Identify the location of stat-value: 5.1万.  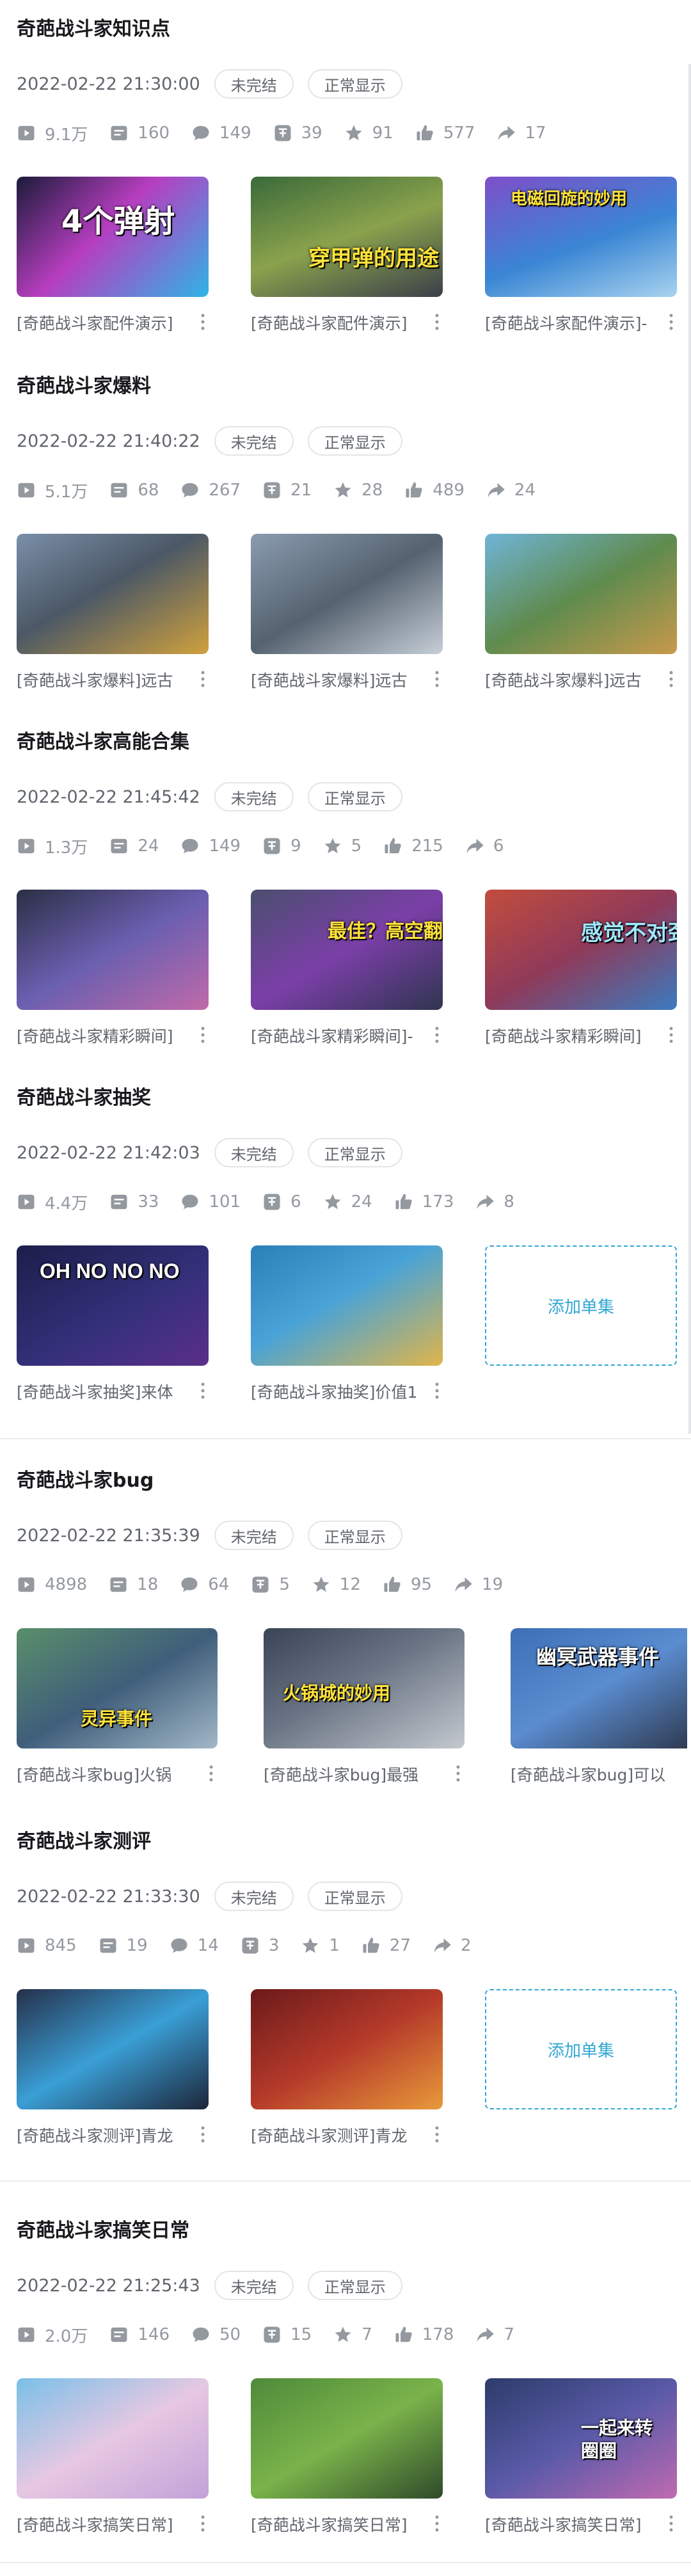
(66, 492).